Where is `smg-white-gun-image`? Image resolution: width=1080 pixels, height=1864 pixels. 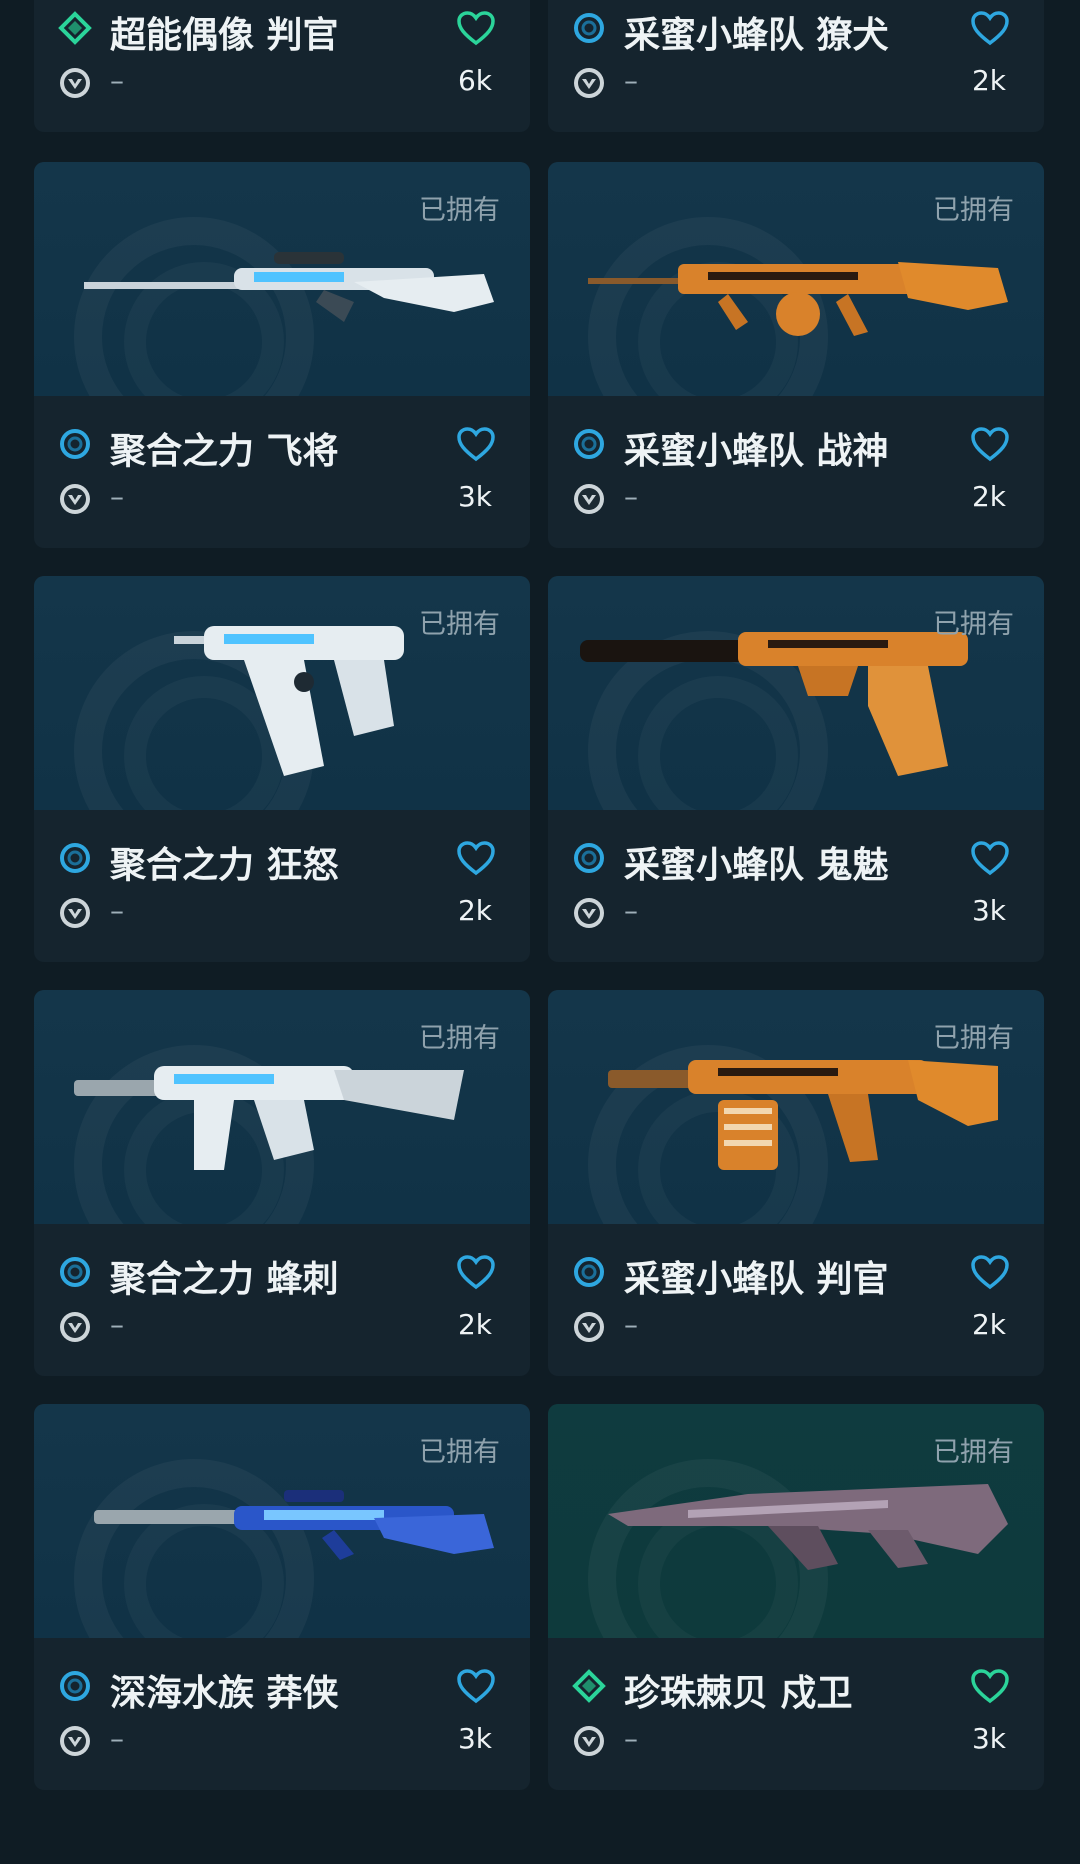 smg-white-gun-image is located at coordinates (289, 701).